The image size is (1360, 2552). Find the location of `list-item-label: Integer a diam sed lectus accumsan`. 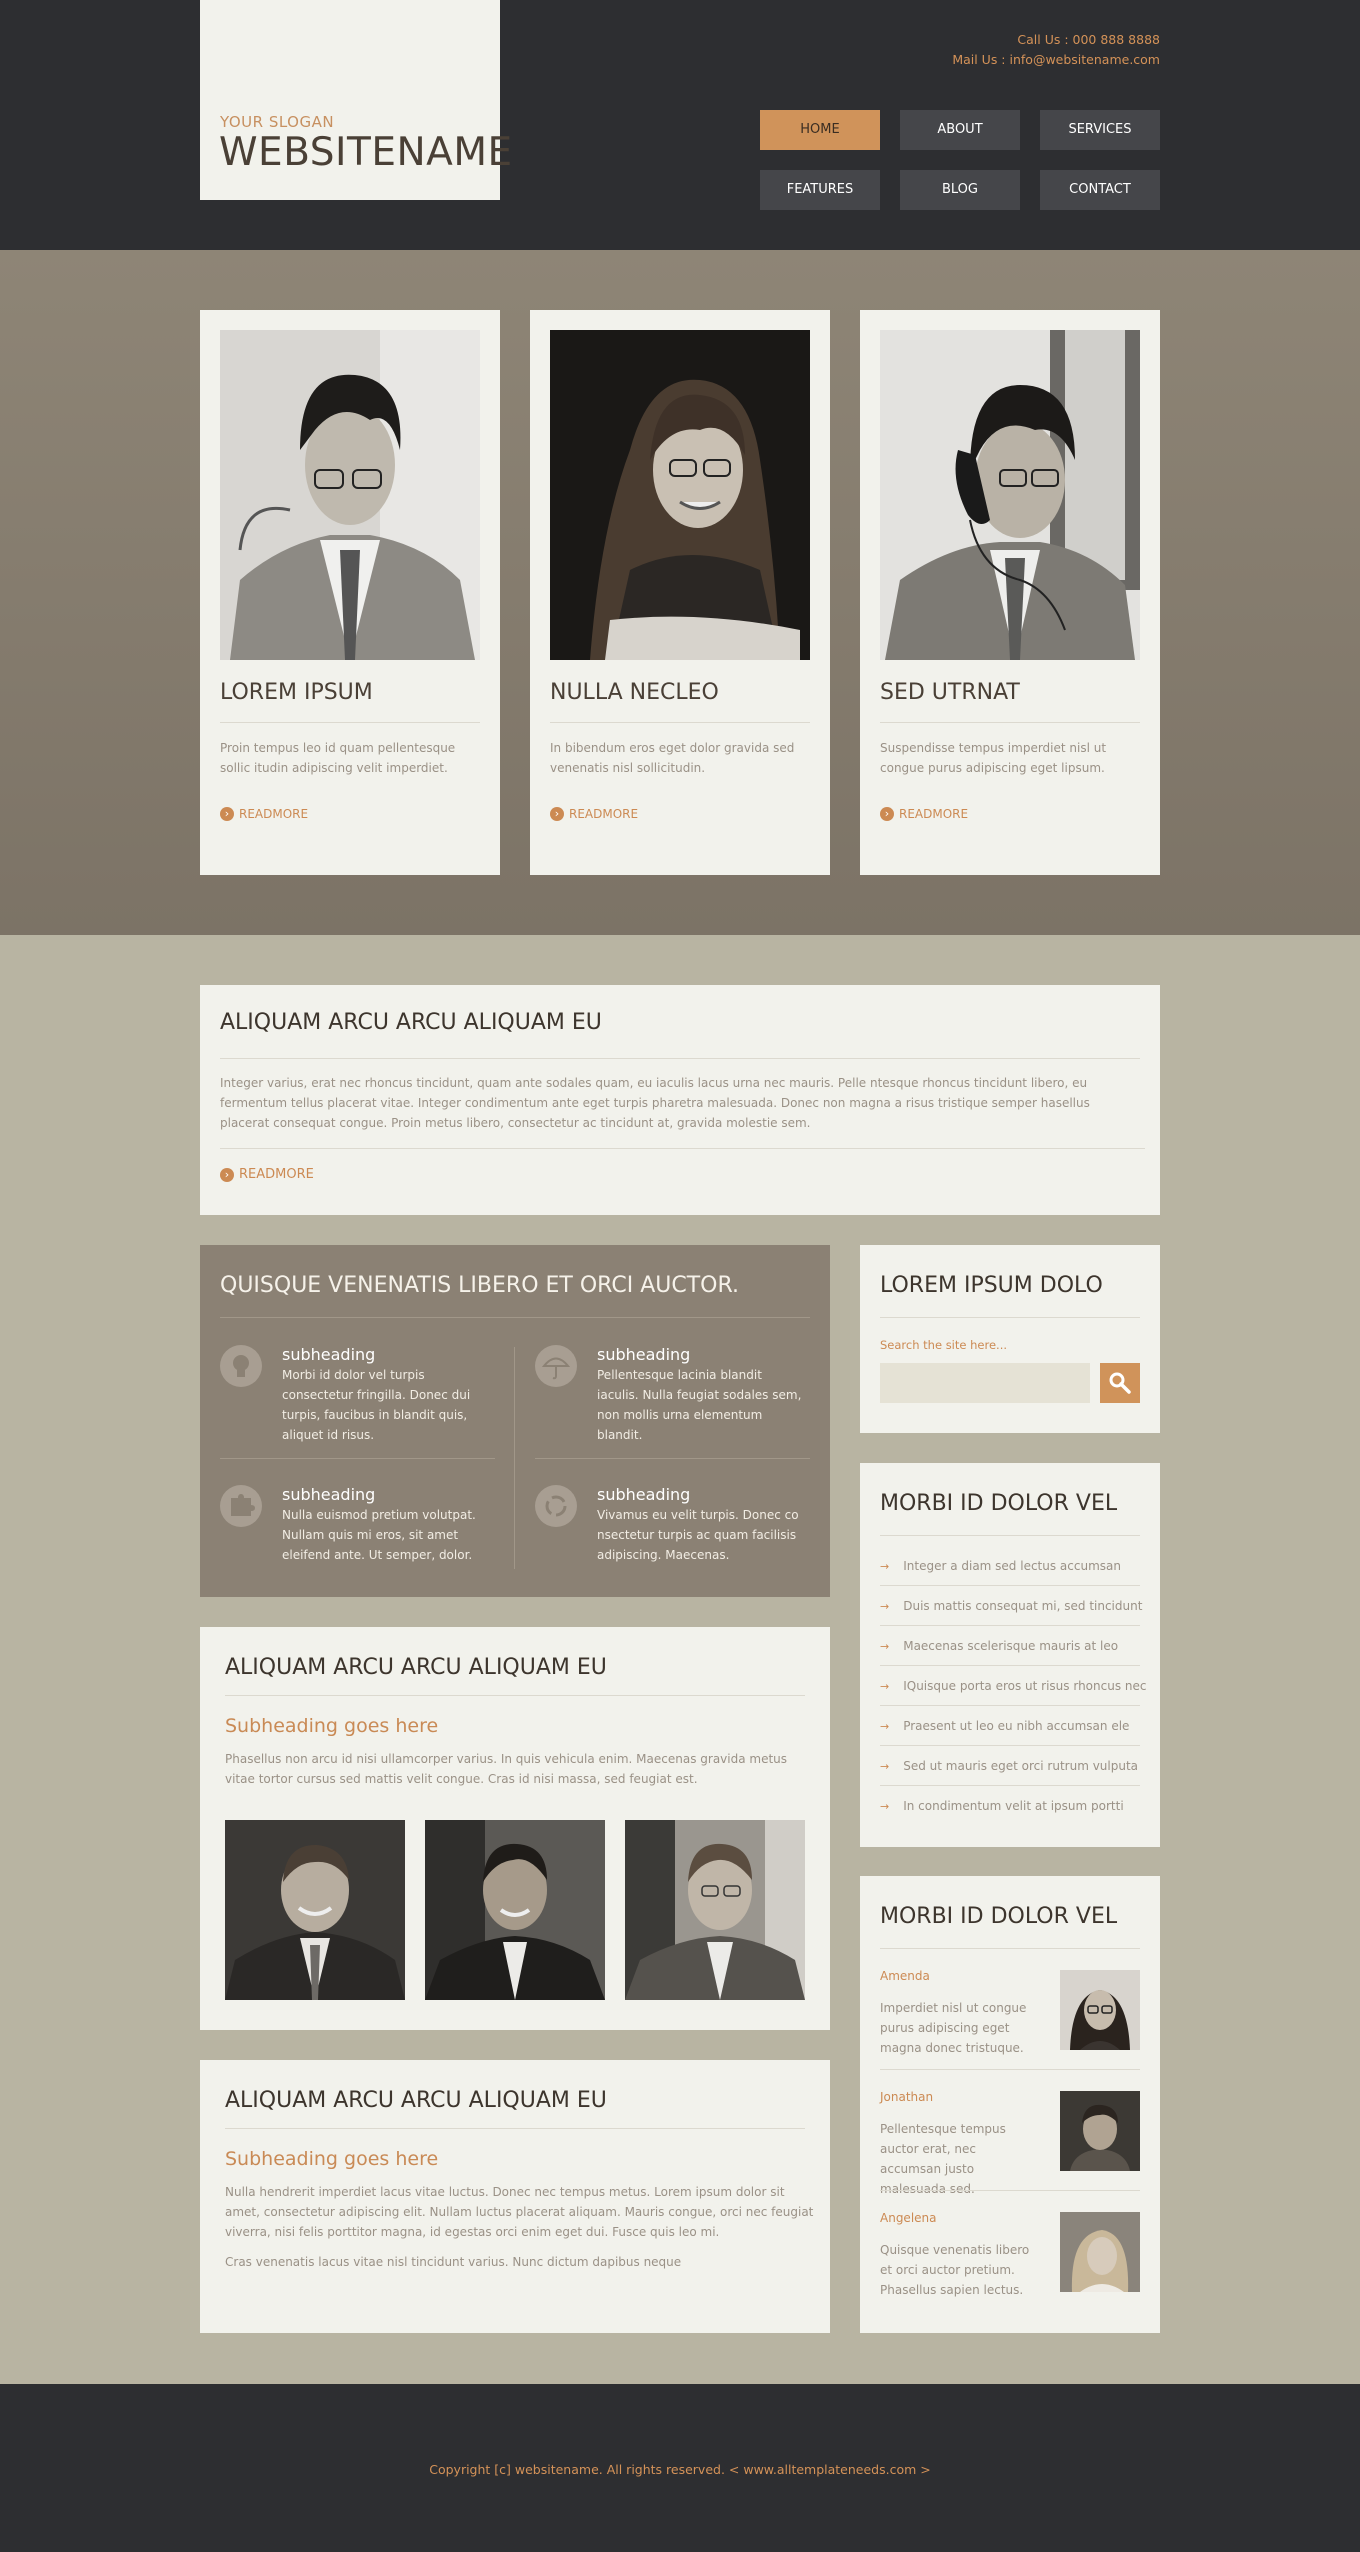

list-item-label: Integer a diam sed lectus accumsan is located at coordinates (1012, 1566).